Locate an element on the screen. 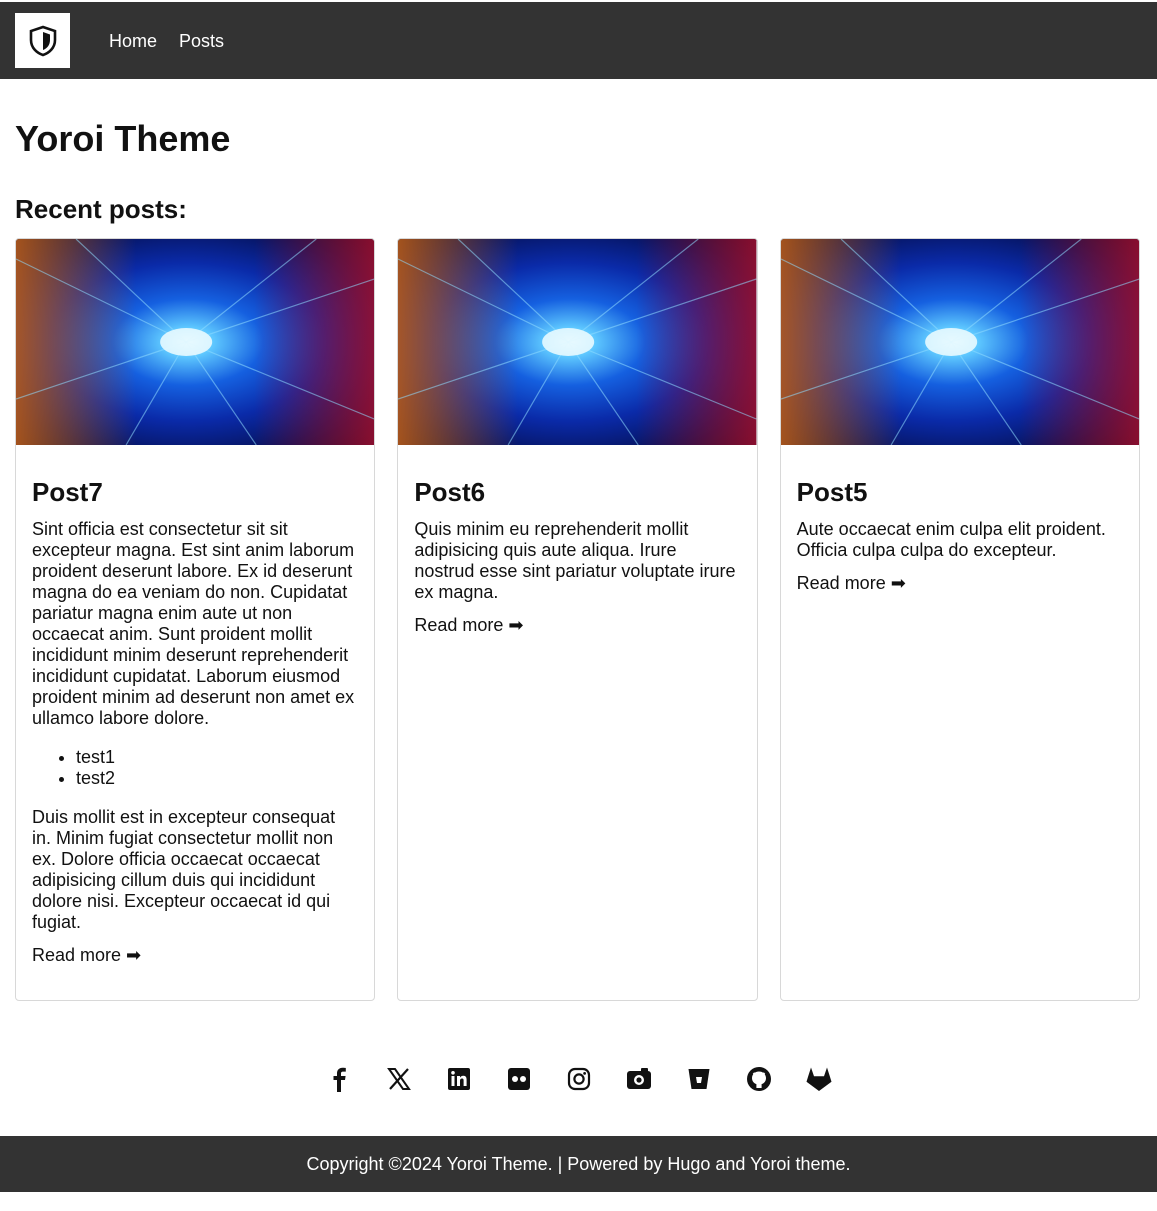 This screenshot has width=1157, height=1211. bitbucket-icon is located at coordinates (699, 1079).